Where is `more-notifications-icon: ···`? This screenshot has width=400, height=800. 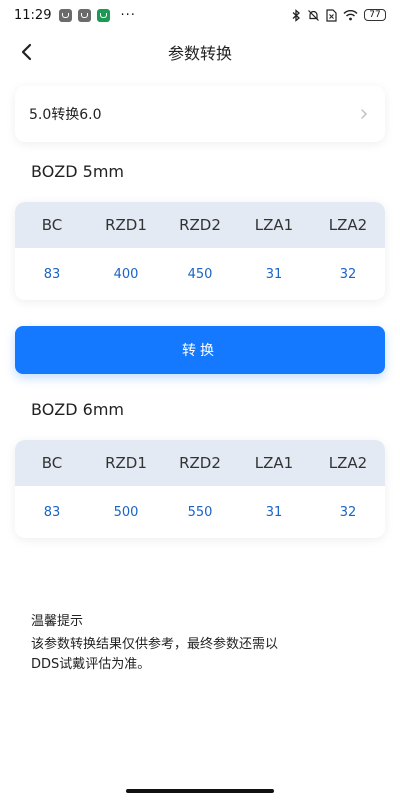
more-notifications-icon: ··· is located at coordinates (128, 15).